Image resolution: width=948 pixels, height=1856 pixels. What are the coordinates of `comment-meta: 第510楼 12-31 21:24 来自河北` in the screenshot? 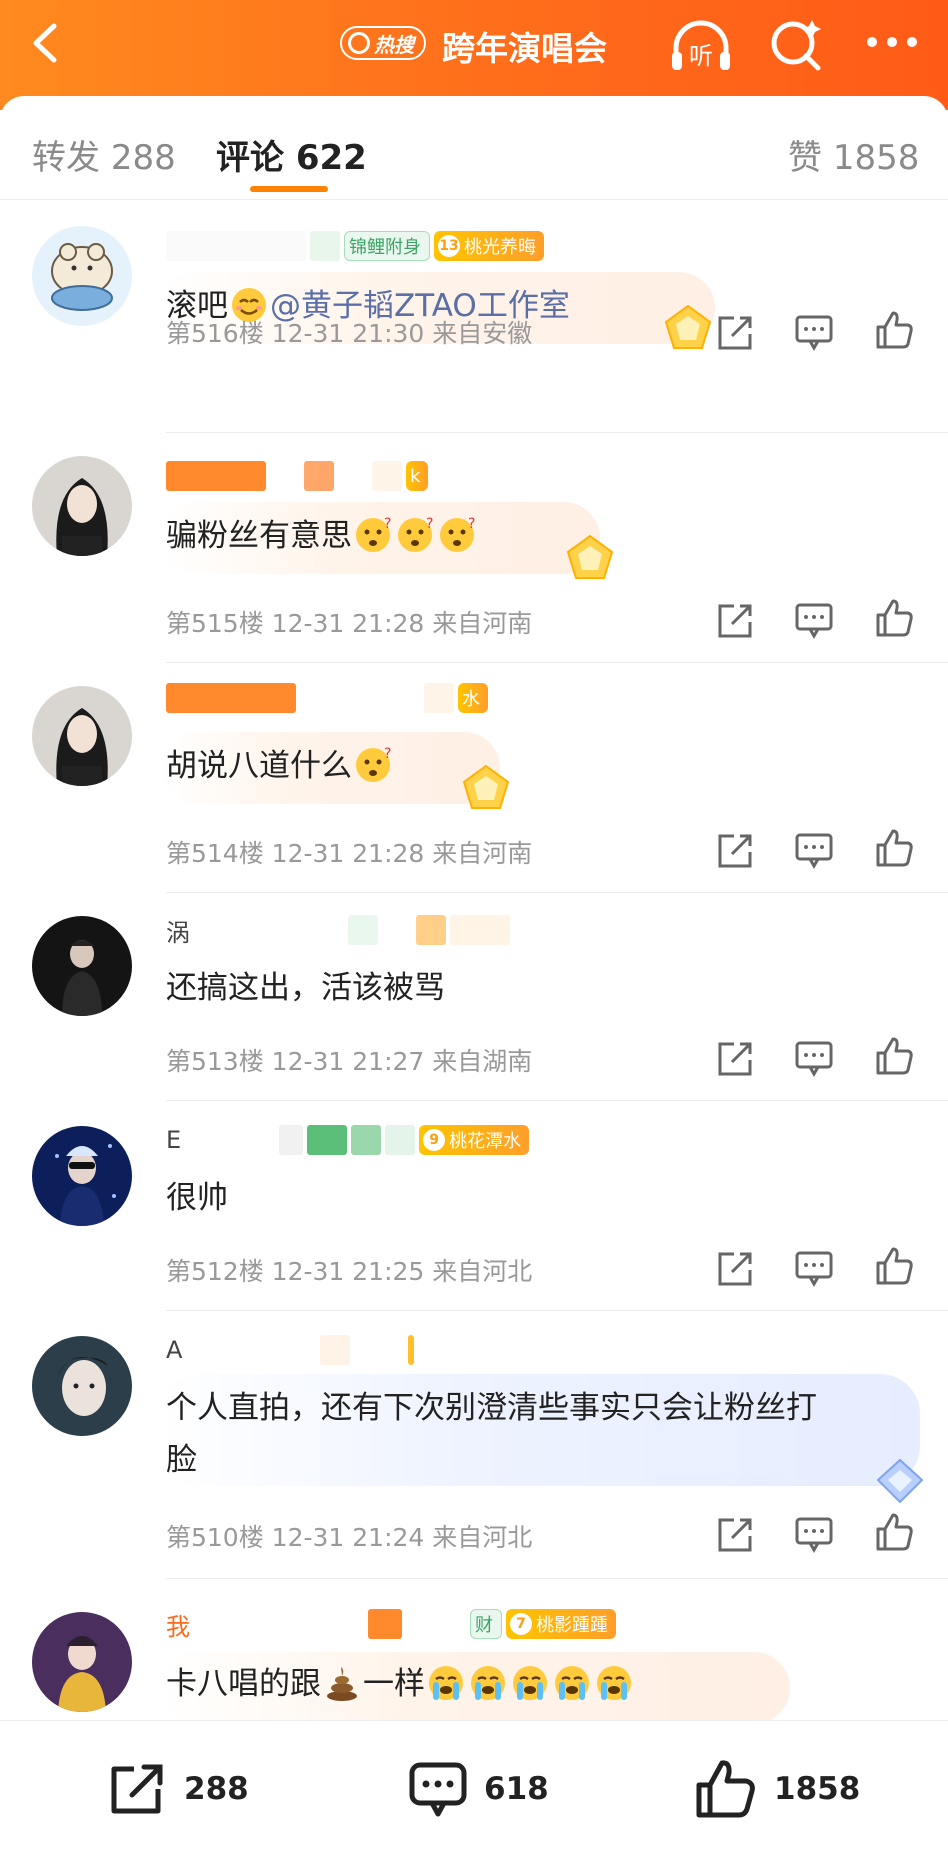 It's located at (349, 1537).